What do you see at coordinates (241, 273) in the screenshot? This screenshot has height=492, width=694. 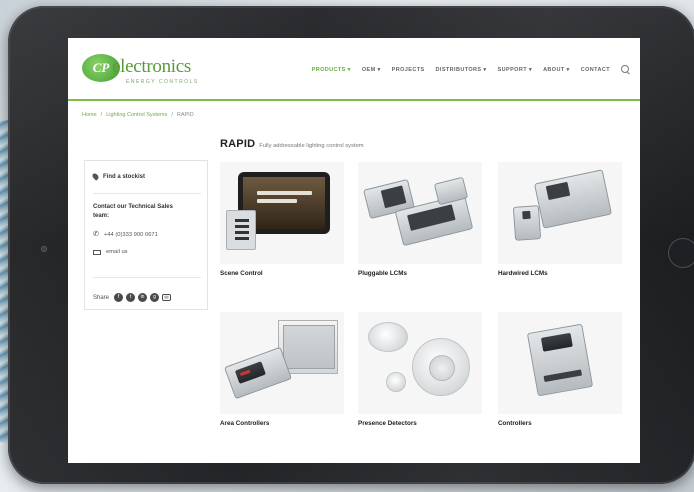 I see `product-label: Scene Control` at bounding box center [241, 273].